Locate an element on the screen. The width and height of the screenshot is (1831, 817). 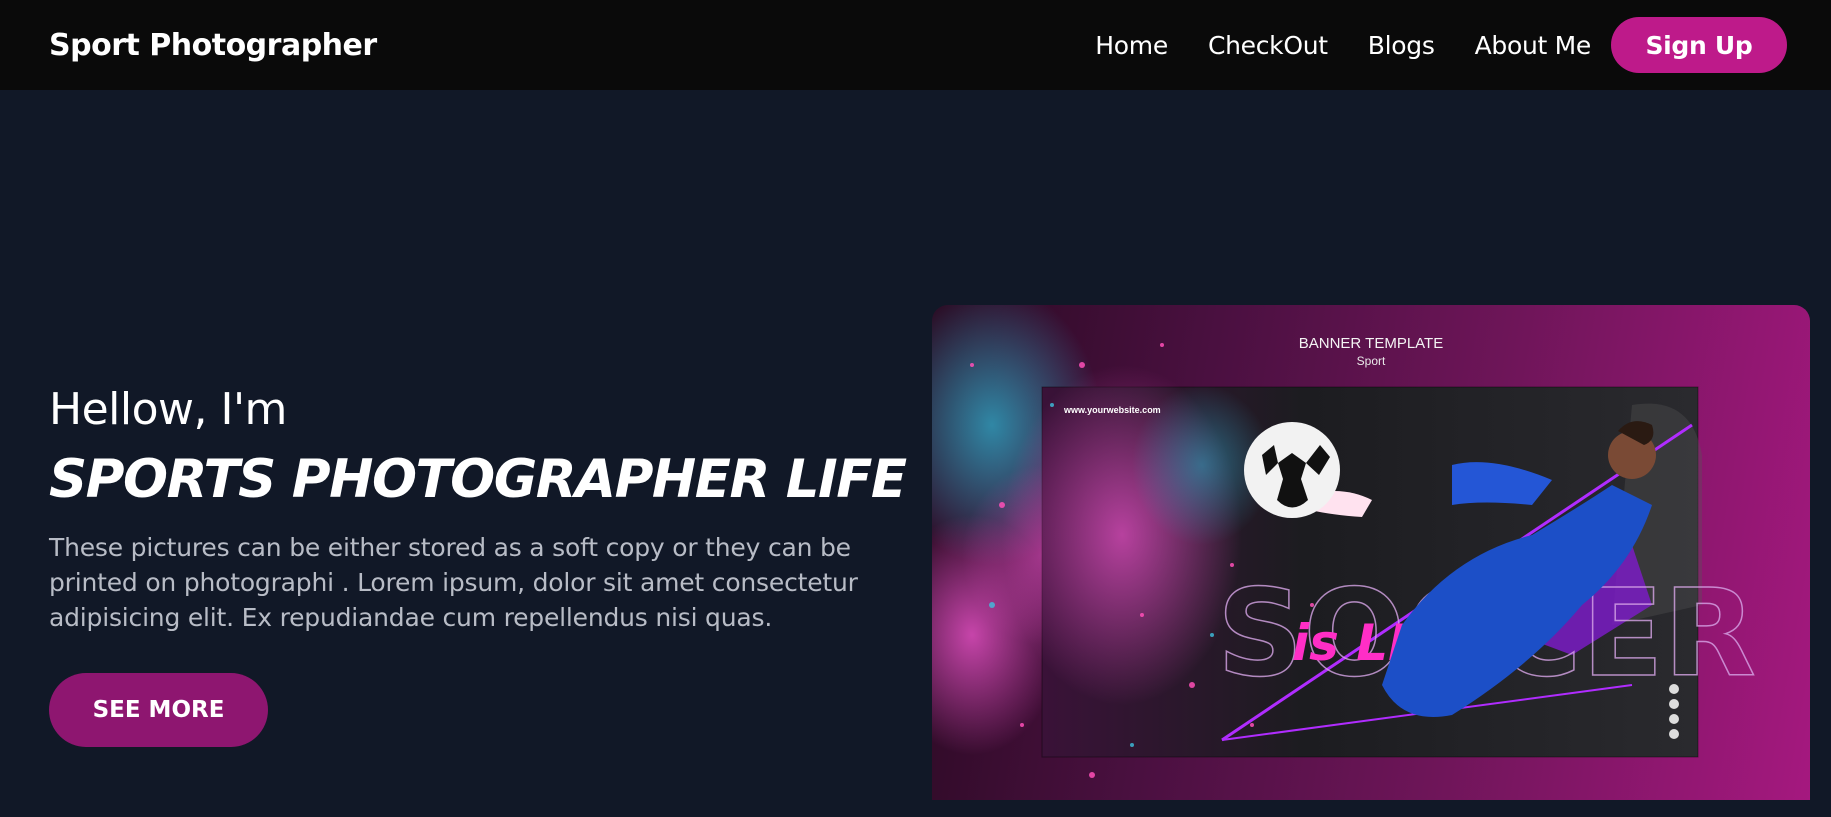
nav-link-home: Home is located at coordinates (1131, 45).